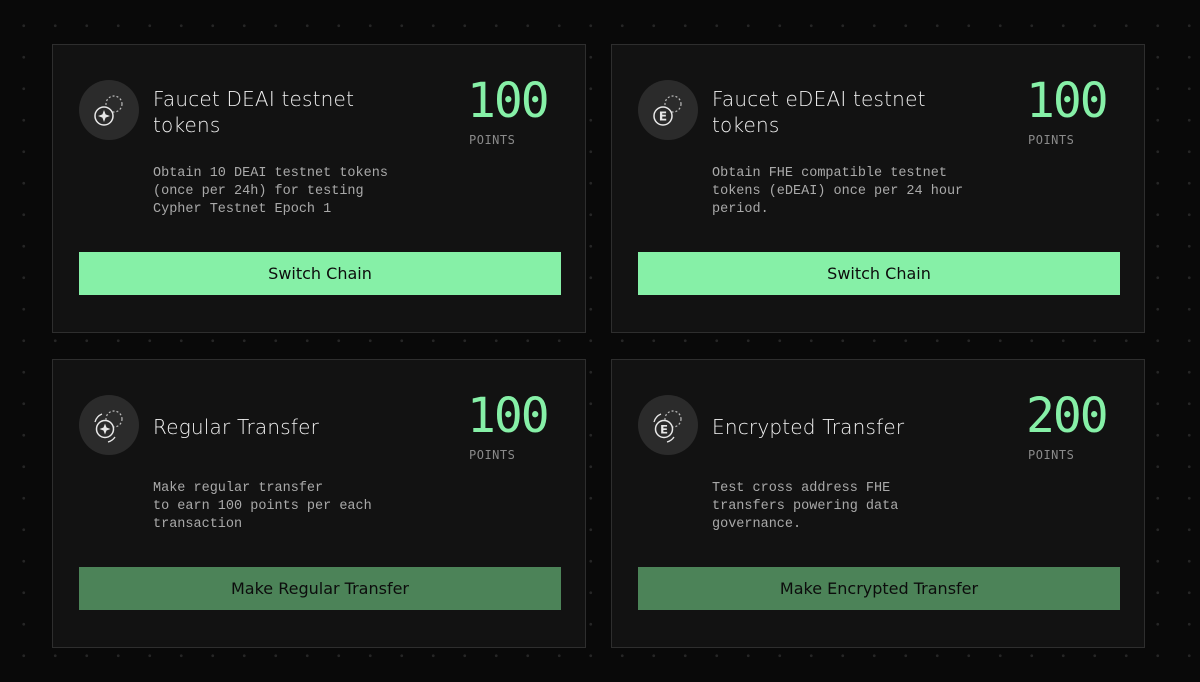 The image size is (1200, 682). Describe the element at coordinates (320, 588) in the screenshot. I see `make-regular-transfer-button: Make Regular Transfer` at that location.